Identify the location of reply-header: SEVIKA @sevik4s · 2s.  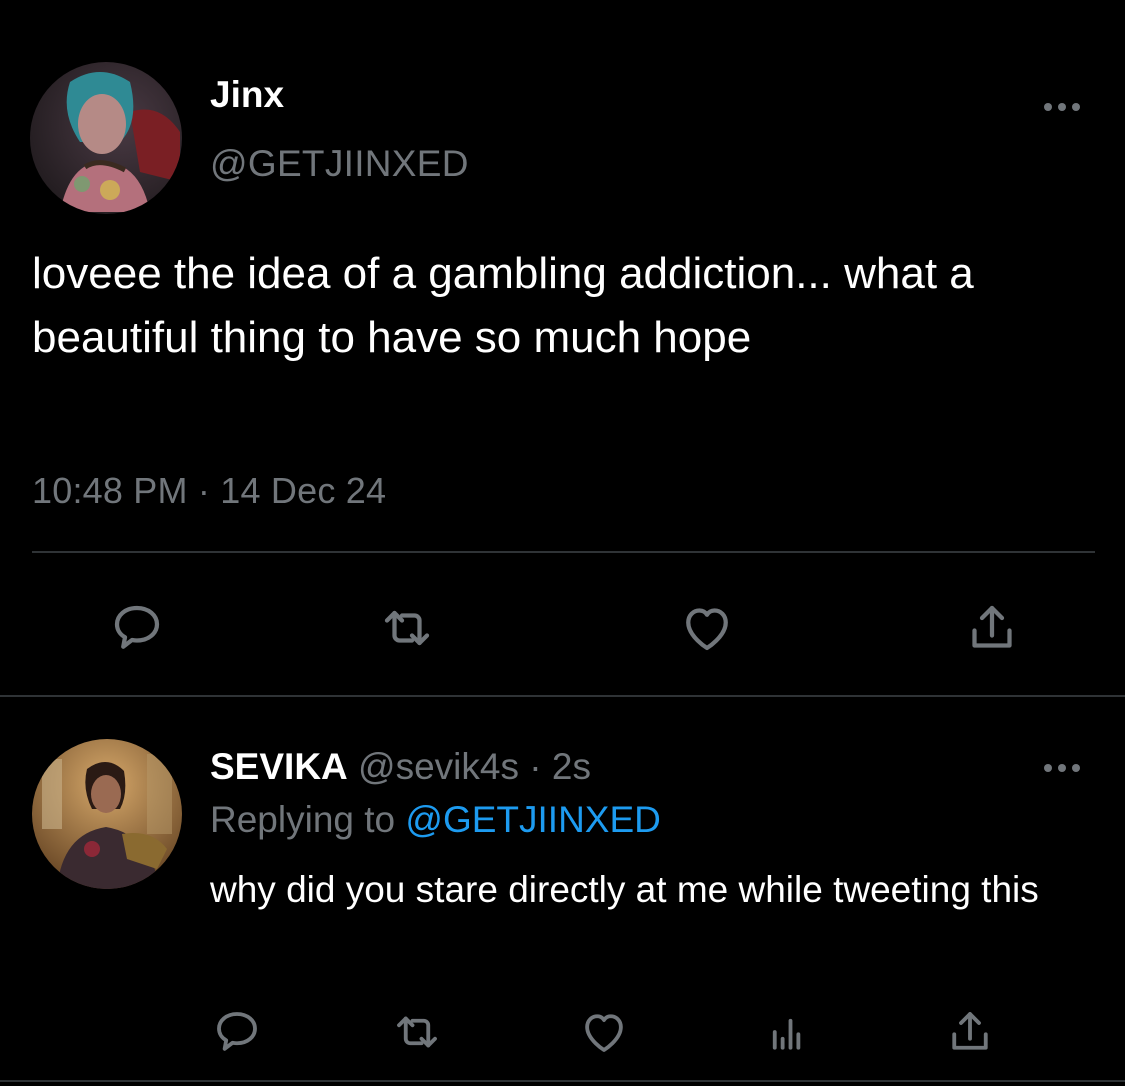
(400, 767).